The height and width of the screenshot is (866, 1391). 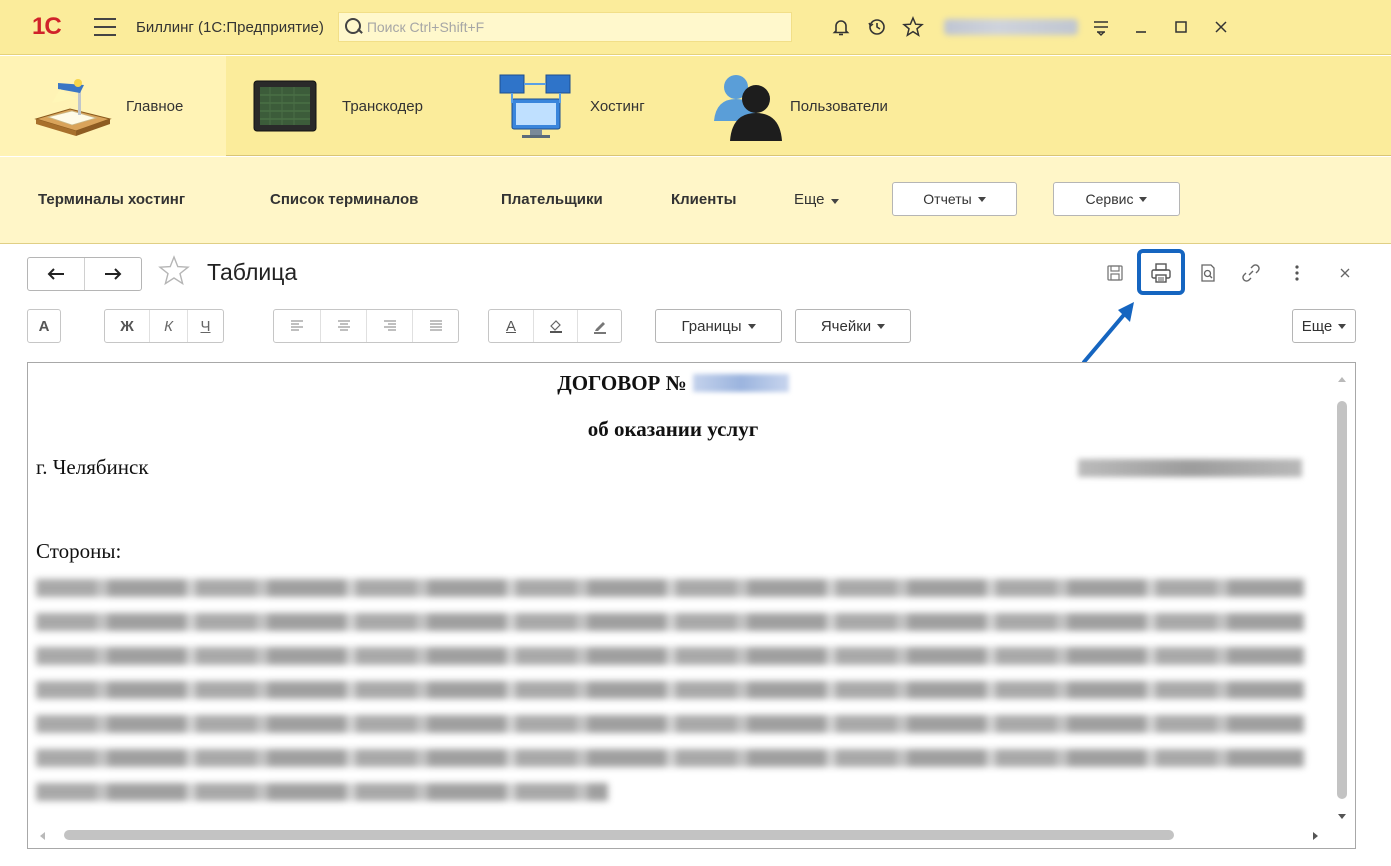 I want to click on favorite-star-icon, so click(x=174, y=273).